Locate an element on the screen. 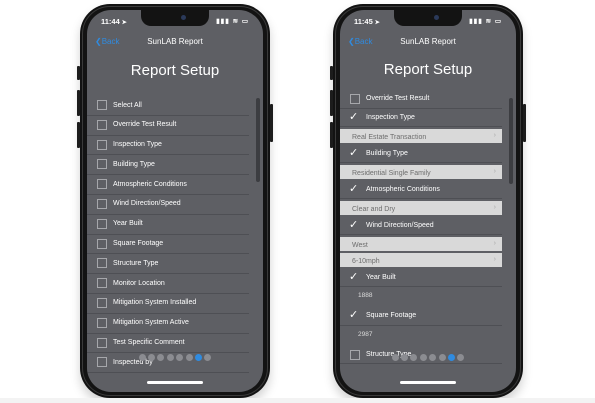  option-row: Inspection Type is located at coordinates (168, 146).